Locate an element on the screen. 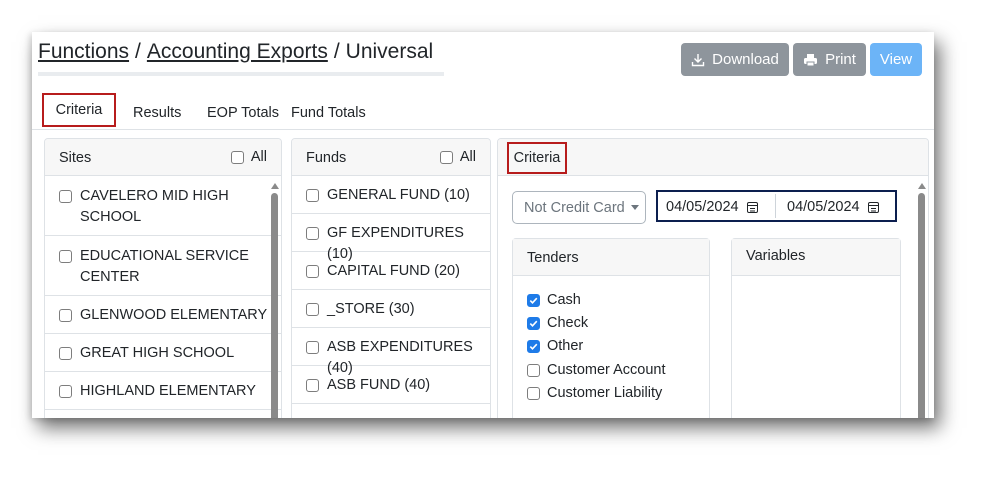 The width and height of the screenshot is (1000, 484). tender-customer-liability: Customer Liability is located at coordinates (594, 393).